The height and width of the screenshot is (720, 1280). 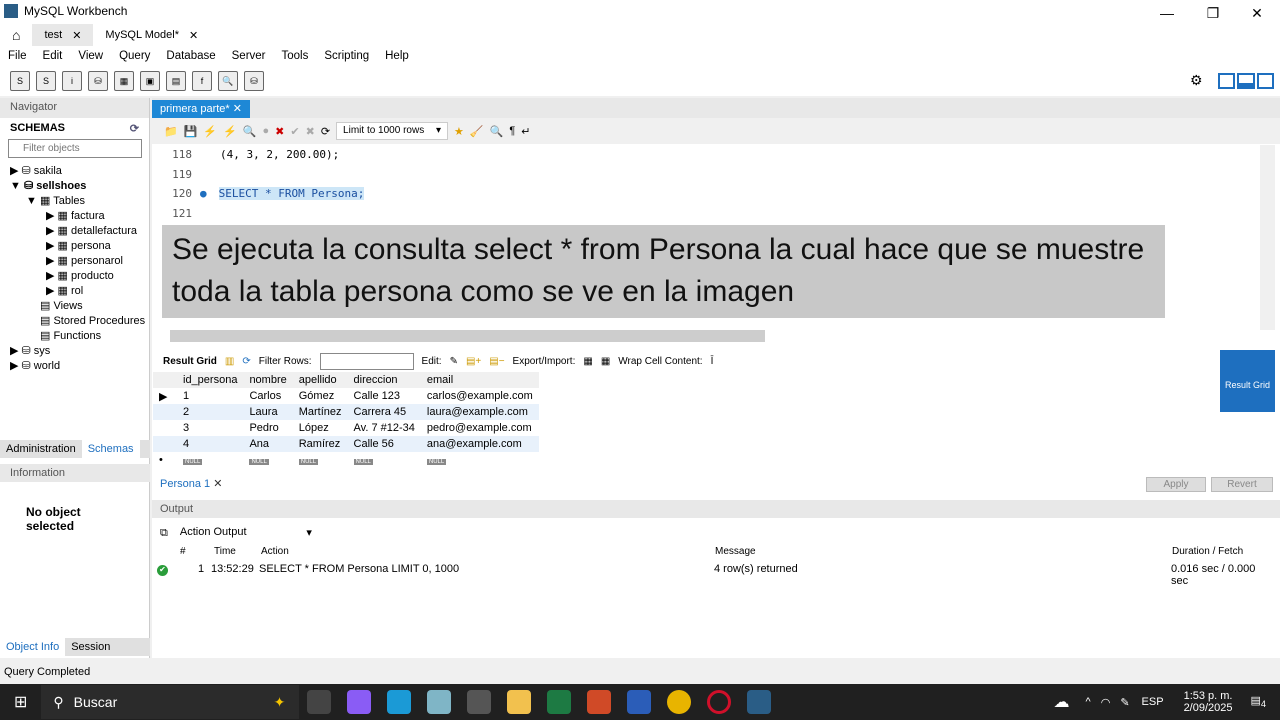 I want to click on home-tab: ⌂, so click(x=16, y=35).